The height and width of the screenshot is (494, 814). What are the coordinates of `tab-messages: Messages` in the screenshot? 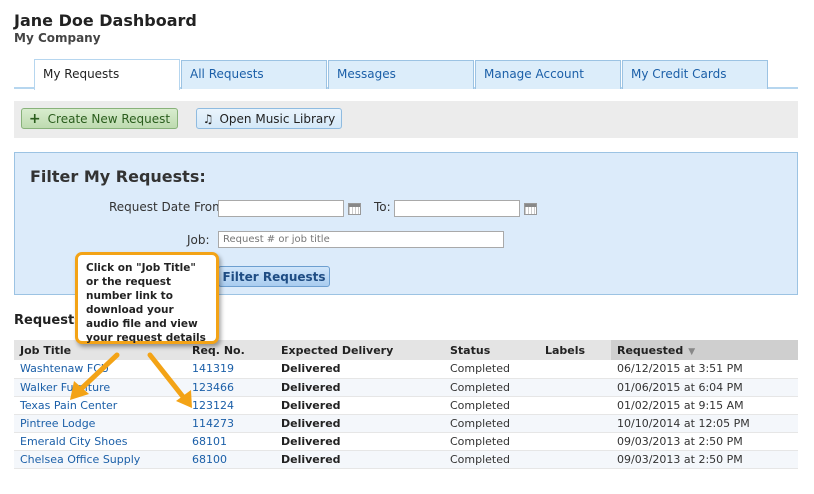 It's located at (401, 74).